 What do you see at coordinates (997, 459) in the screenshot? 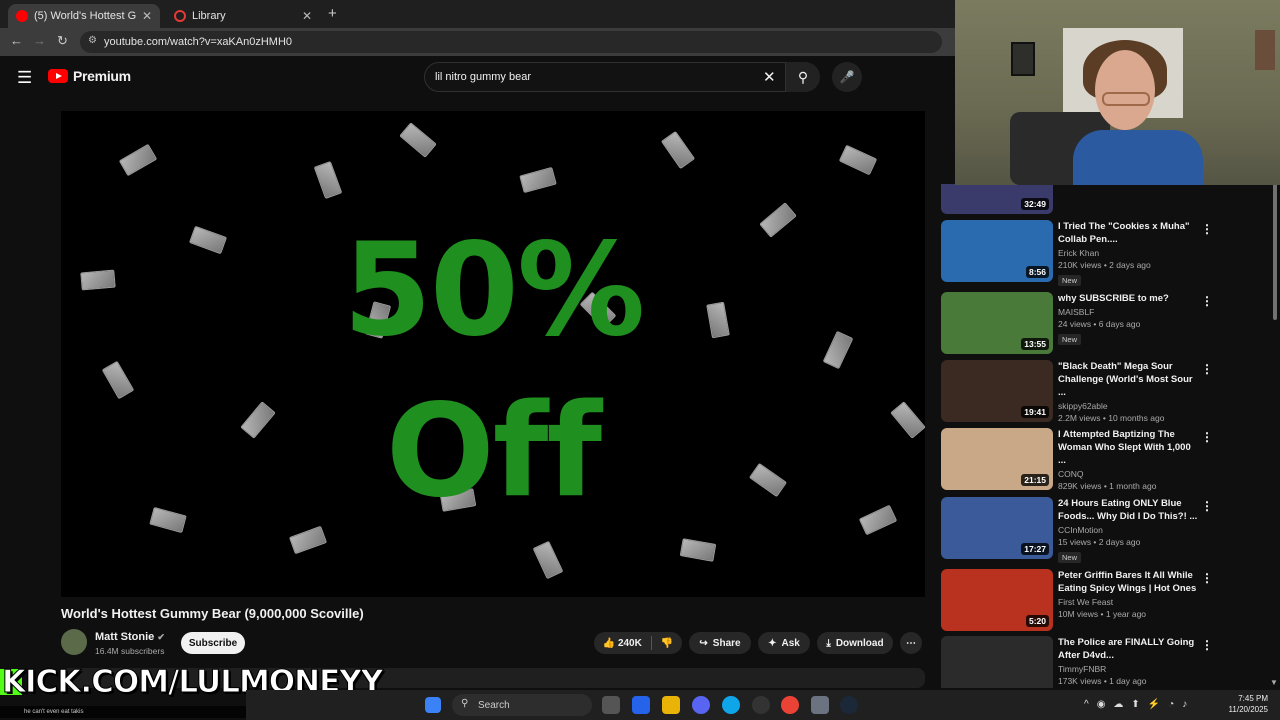
I see `video-thumbnail: 21:15` at bounding box center [997, 459].